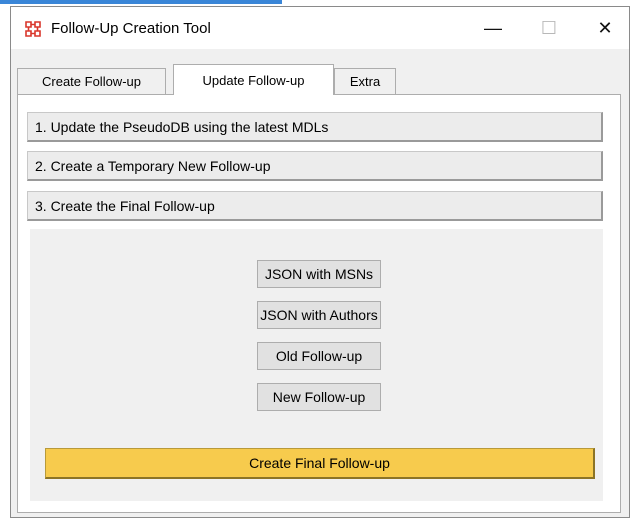  I want to click on new-follow-up-button: New Follow-up, so click(319, 397).